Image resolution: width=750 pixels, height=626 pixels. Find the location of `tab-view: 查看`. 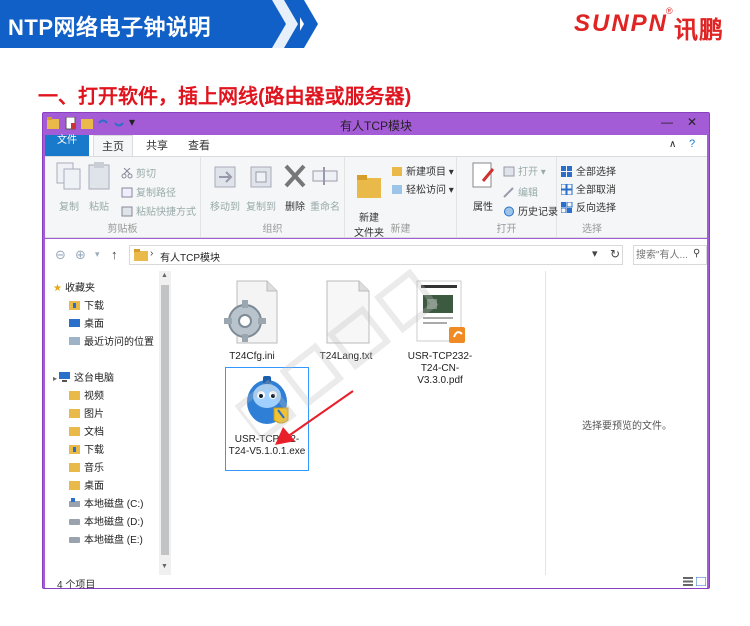

tab-view: 查看 is located at coordinates (199, 146).